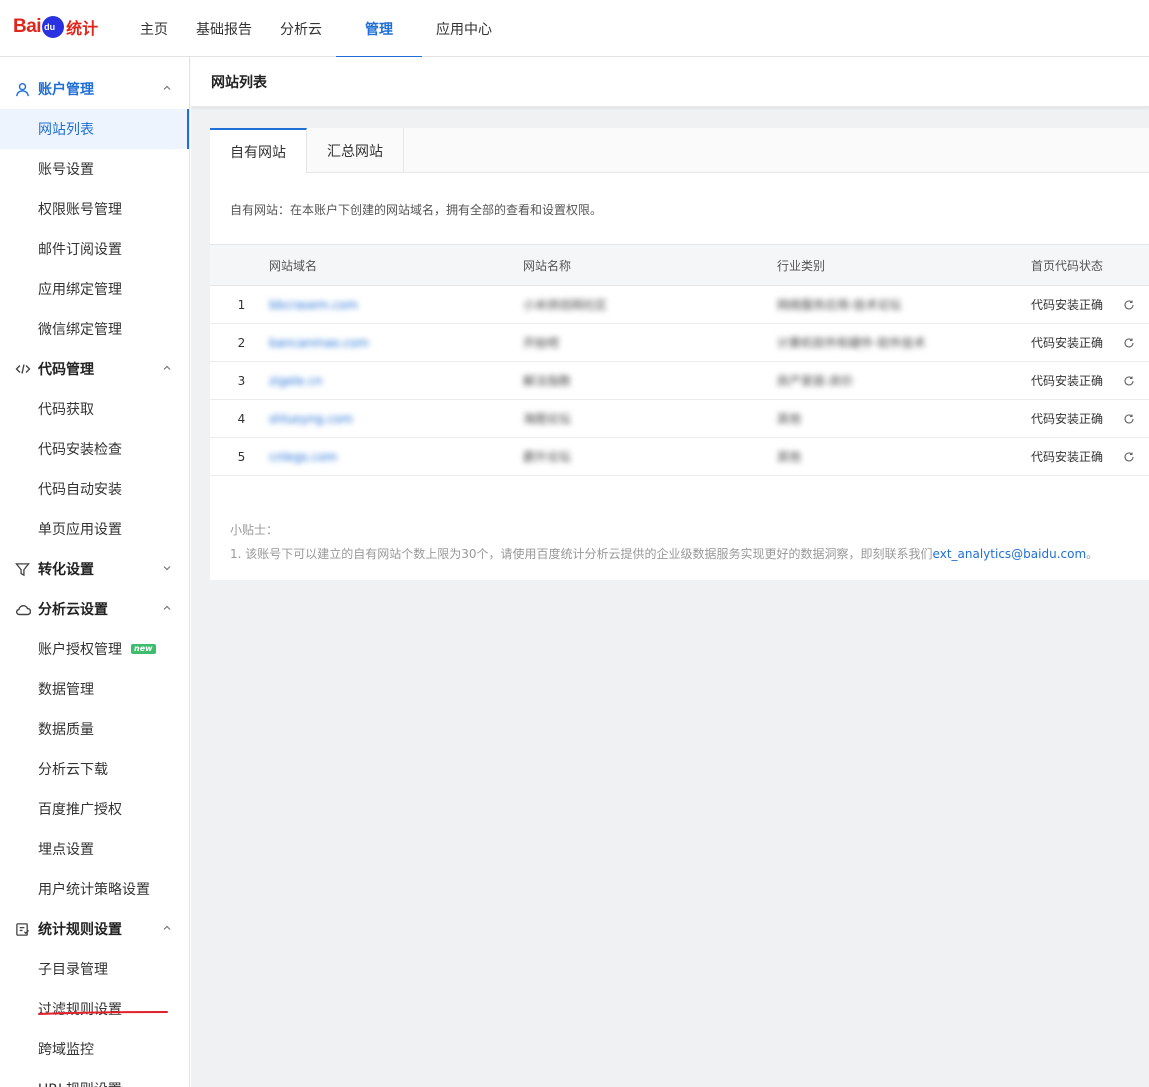 This screenshot has height=1087, width=1149. Describe the element at coordinates (313, 305) in the screenshot. I see `site-domain-link: bbcrasem.com` at that location.